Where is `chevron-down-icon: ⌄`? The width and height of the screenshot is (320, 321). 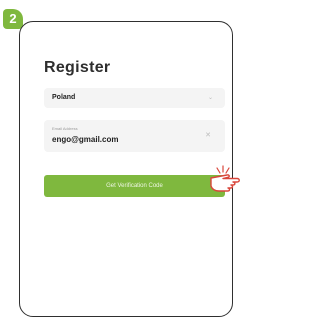 chevron-down-icon: ⌄ is located at coordinates (210, 98).